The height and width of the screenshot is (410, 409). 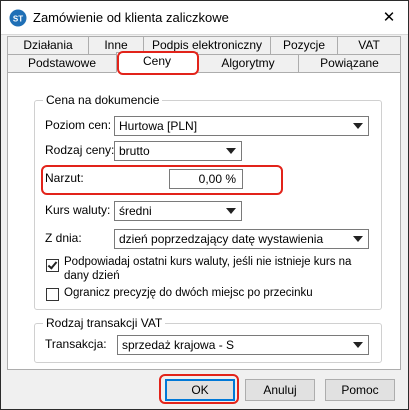 I want to click on window-title: Zamówienie od klienta zaliczkowe, so click(x=131, y=17).